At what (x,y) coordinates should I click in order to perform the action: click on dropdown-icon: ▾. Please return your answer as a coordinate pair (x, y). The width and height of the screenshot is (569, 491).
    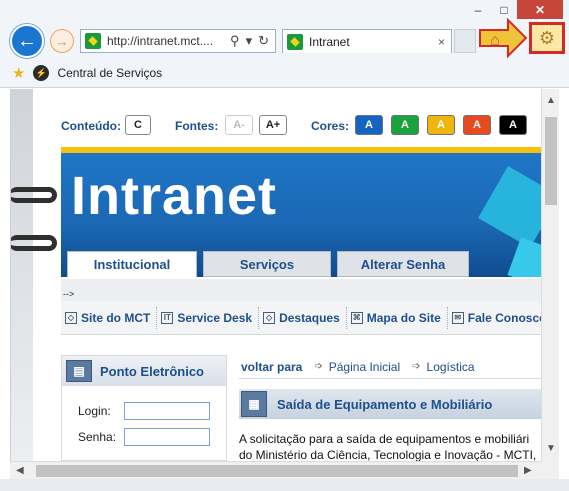
    Looking at the image, I should click on (249, 41).